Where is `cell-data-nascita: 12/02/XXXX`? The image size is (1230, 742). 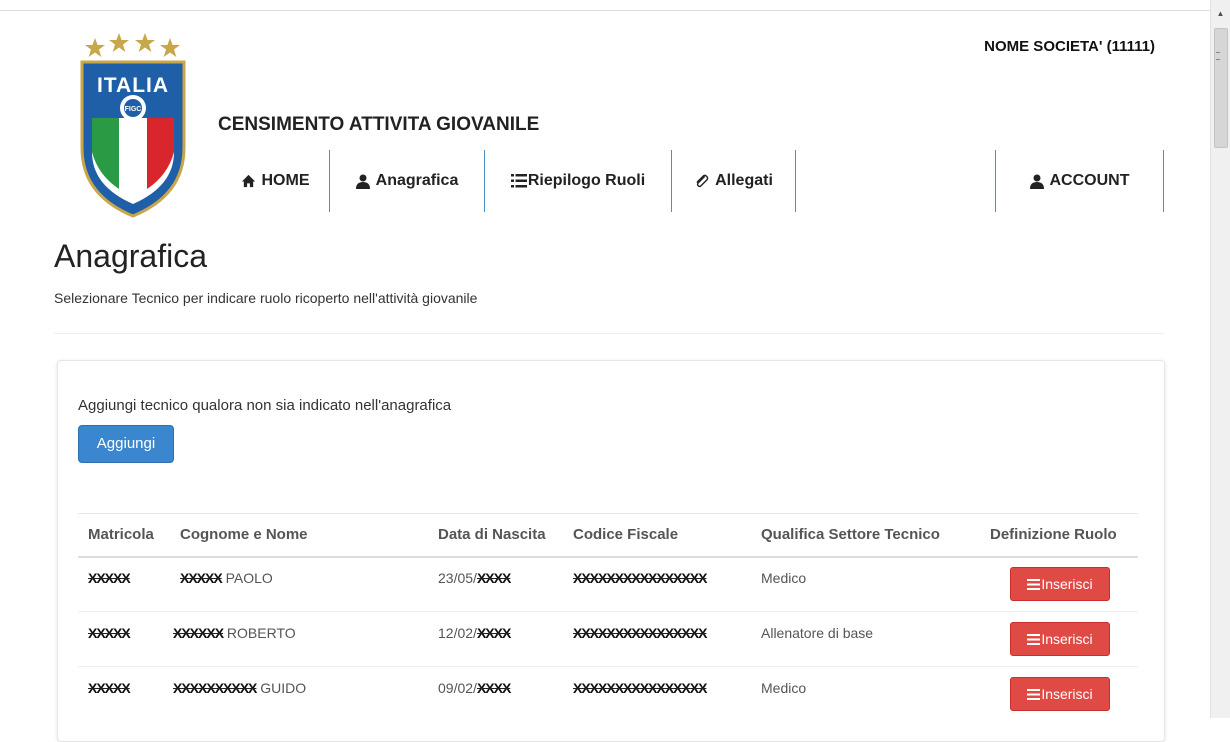
cell-data-nascita: 12/02/XXXX is located at coordinates (474, 633).